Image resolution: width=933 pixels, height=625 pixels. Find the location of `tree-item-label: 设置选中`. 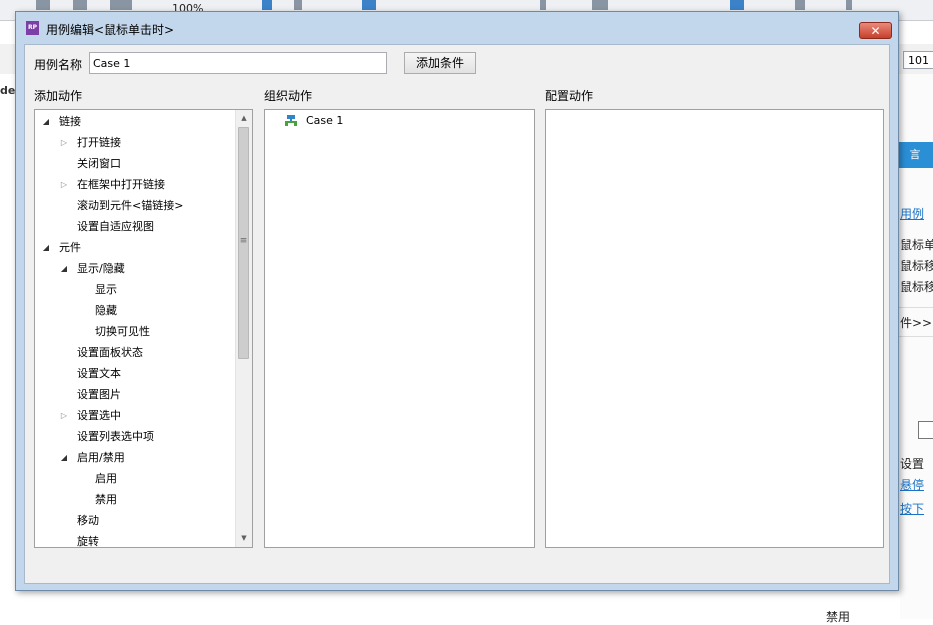

tree-item-label: 设置选中 is located at coordinates (99, 415).